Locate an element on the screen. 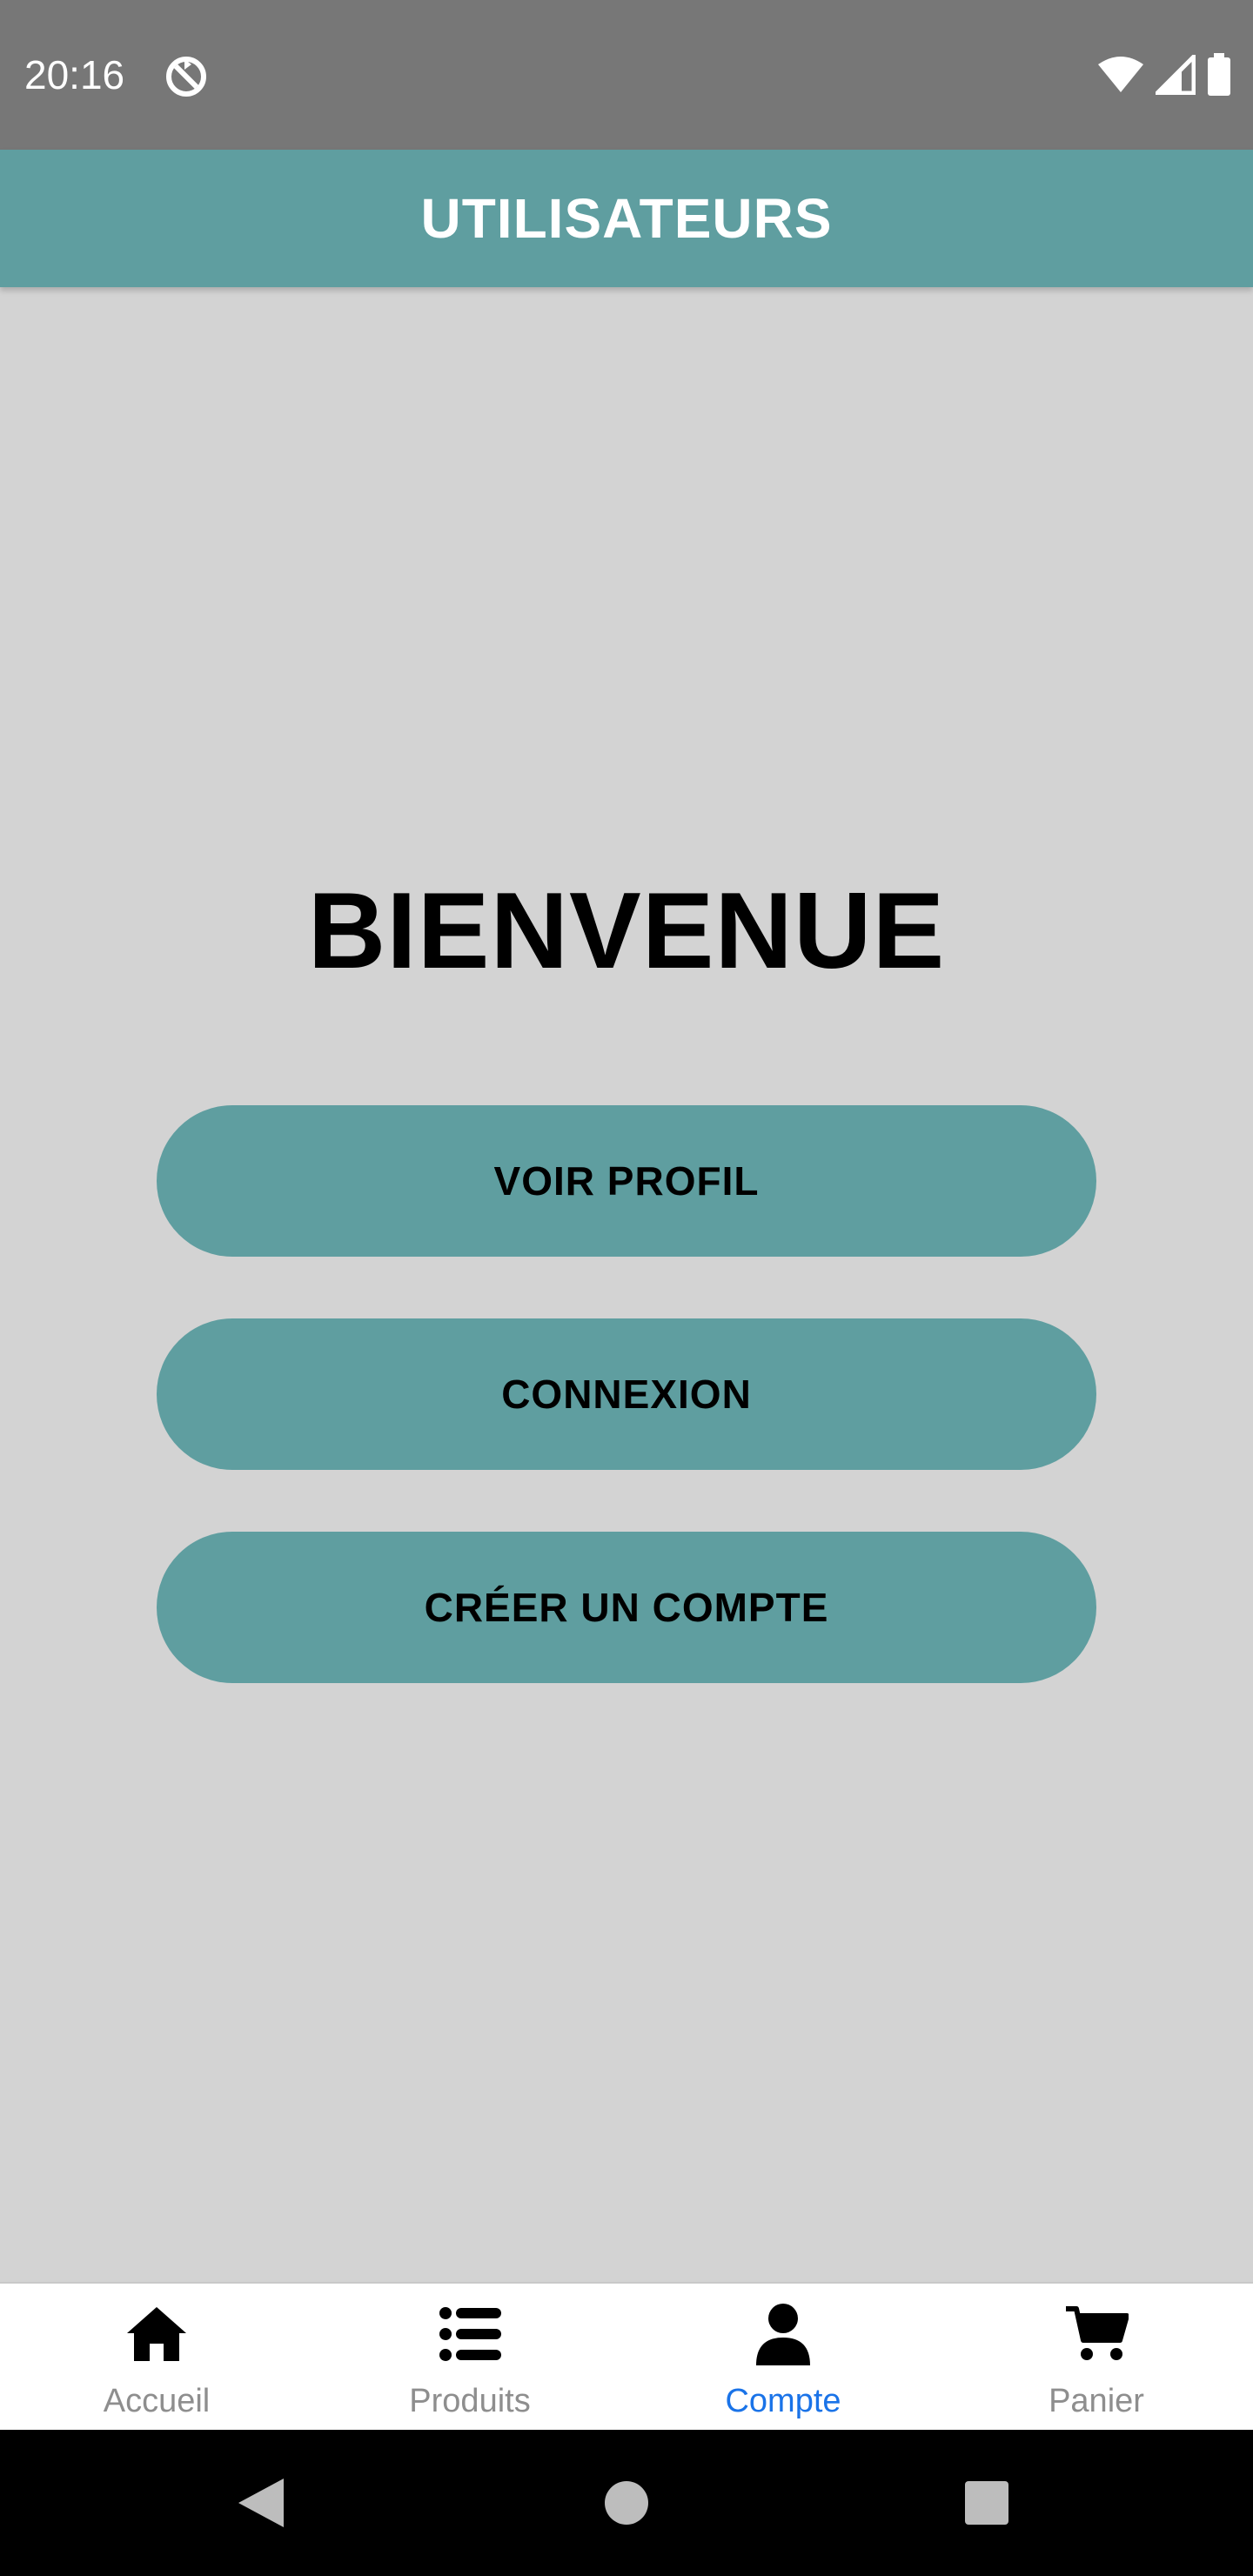 The image size is (1253, 2576). system-navigation-bar is located at coordinates (626, 2503).